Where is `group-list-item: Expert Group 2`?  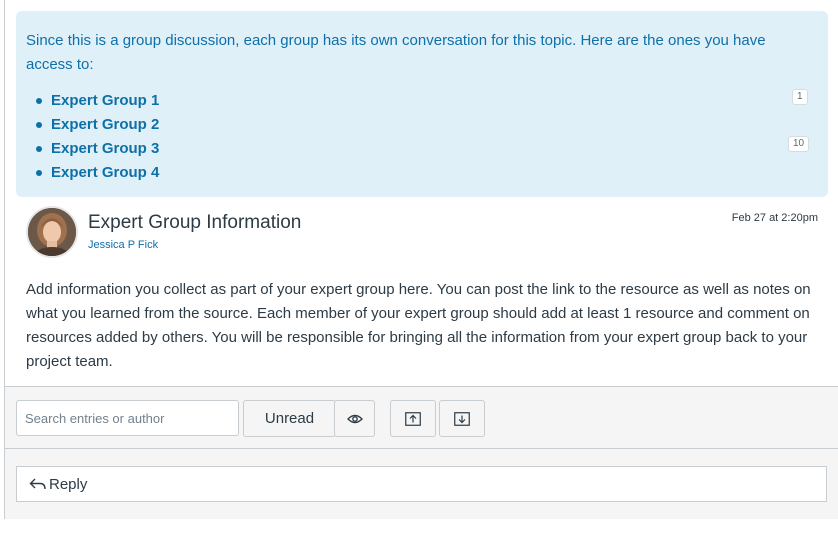
group-list-item: Expert Group 2 is located at coordinates (97, 125).